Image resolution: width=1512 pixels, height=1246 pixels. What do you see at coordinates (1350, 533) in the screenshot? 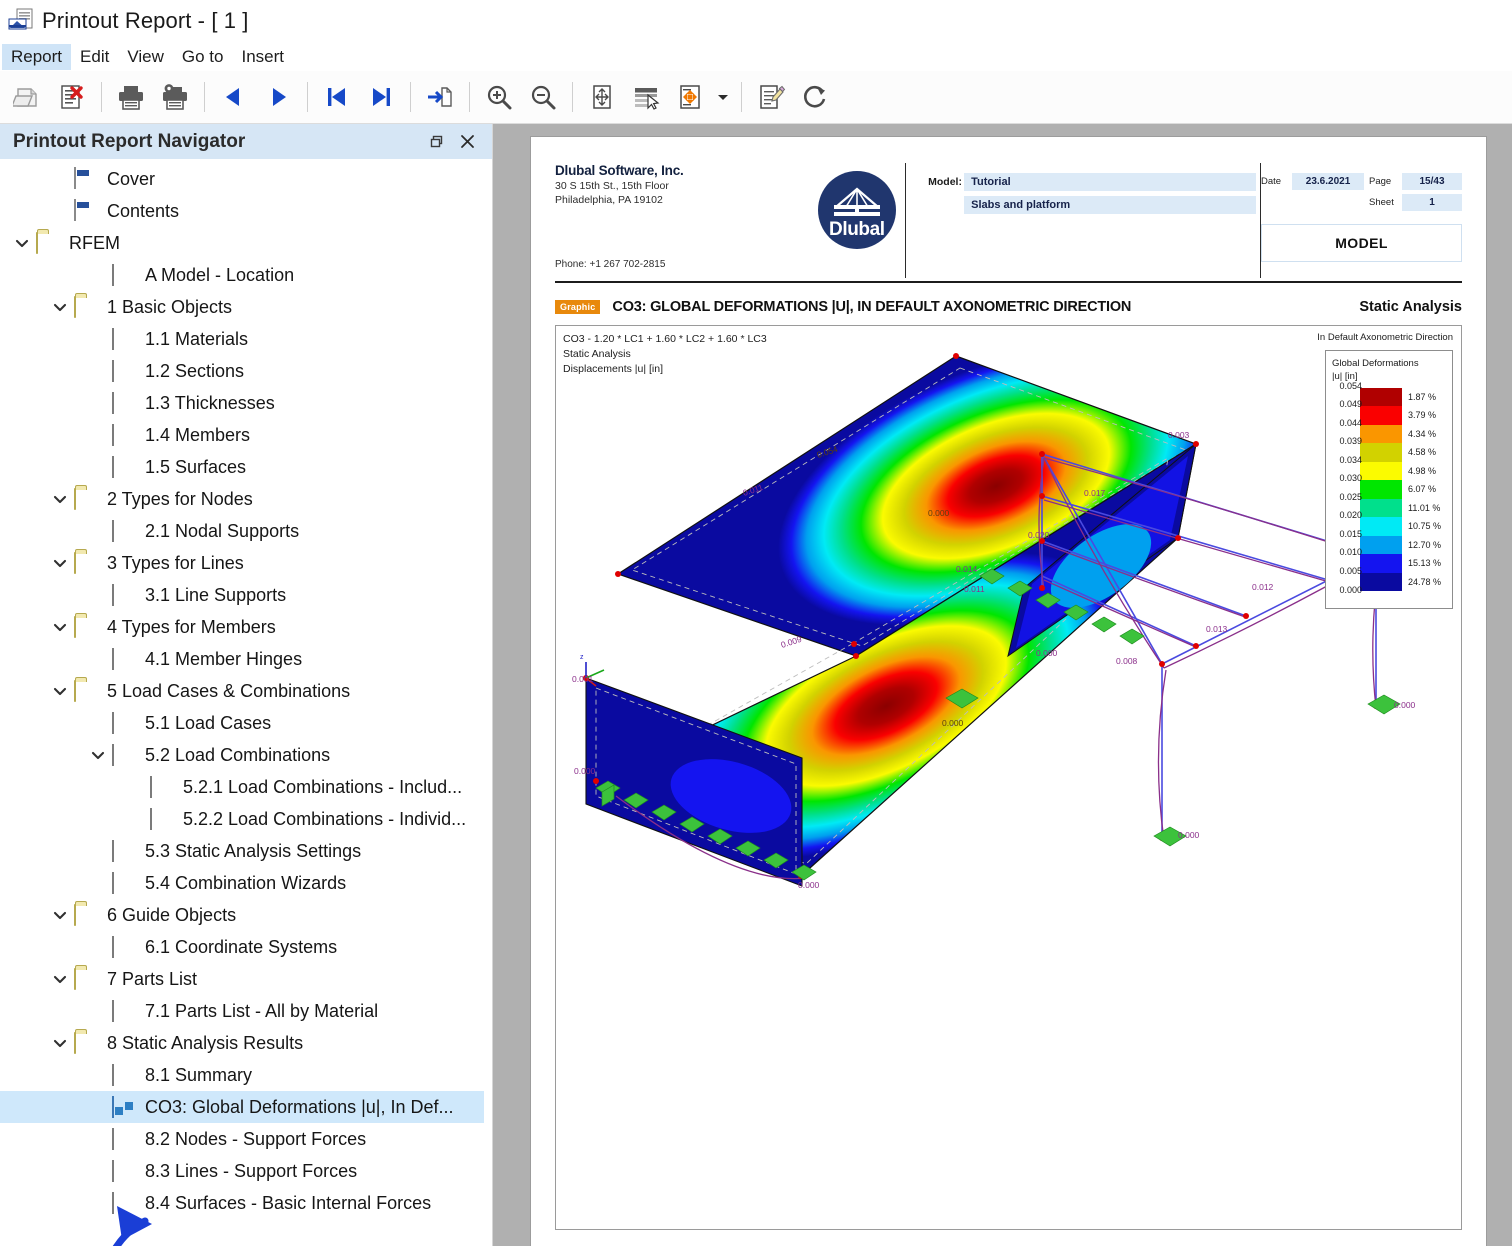
I see `legend-tick-label: 0.015` at bounding box center [1350, 533].